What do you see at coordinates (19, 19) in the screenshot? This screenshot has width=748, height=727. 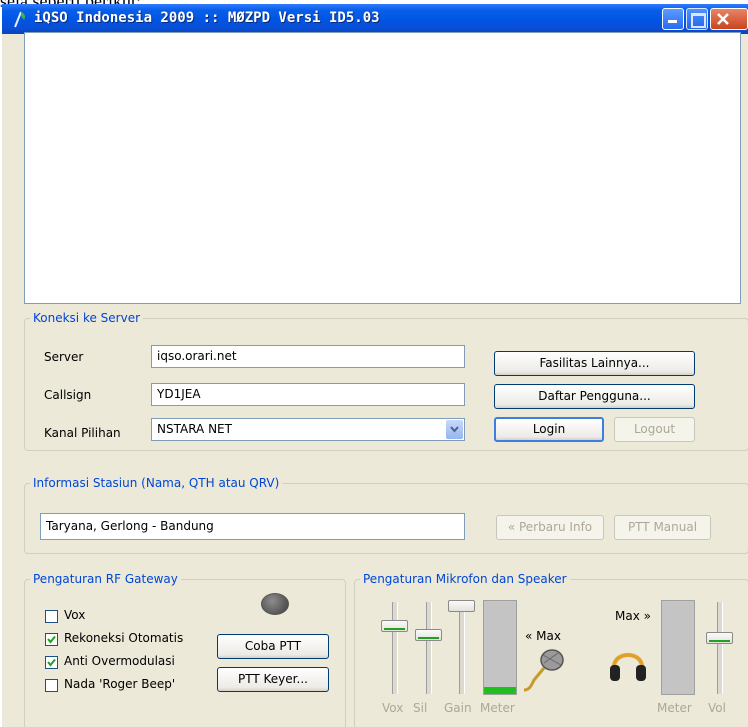 I see `app-icon` at bounding box center [19, 19].